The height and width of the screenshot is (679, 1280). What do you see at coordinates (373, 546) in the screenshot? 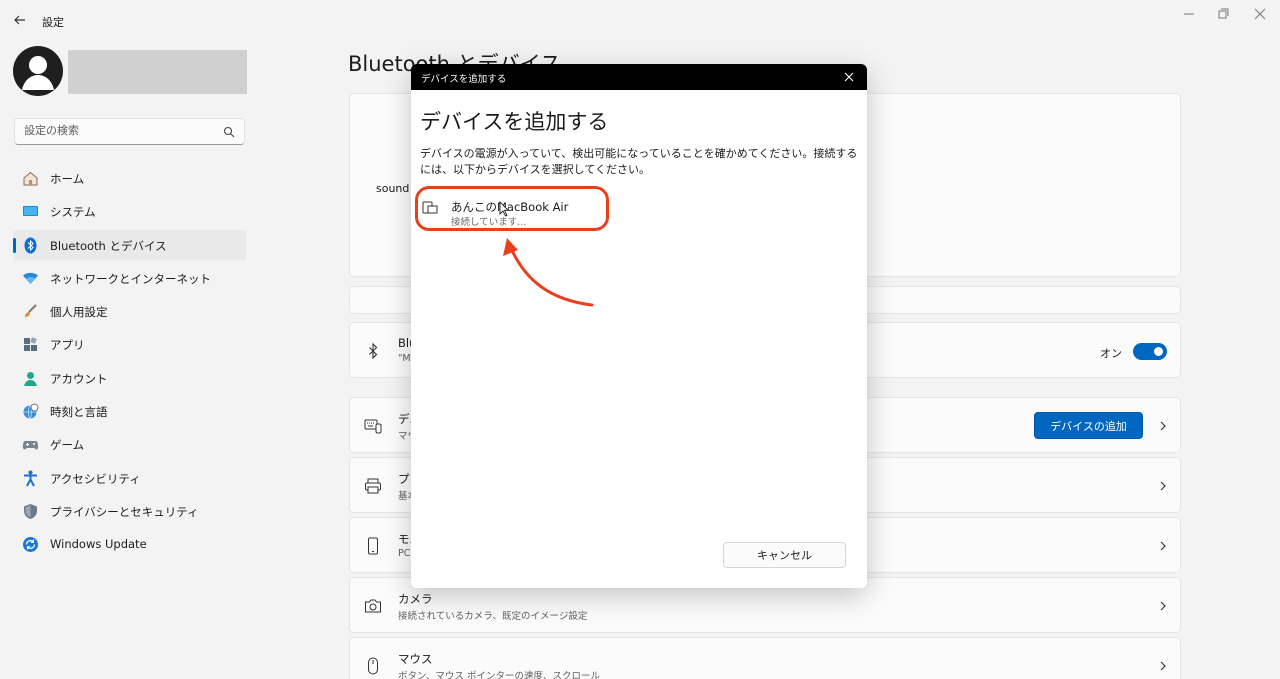
I see `phone-icon` at bounding box center [373, 546].